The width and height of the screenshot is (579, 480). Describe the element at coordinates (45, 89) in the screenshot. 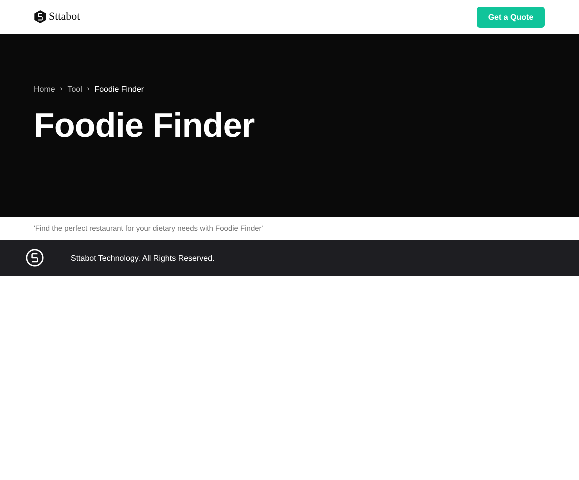

I see `breadcrumb-link: Home` at that location.